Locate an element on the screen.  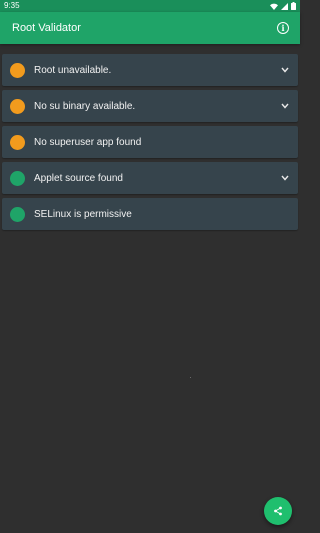
check-item: No su binary available. is located at coordinates (150, 106).